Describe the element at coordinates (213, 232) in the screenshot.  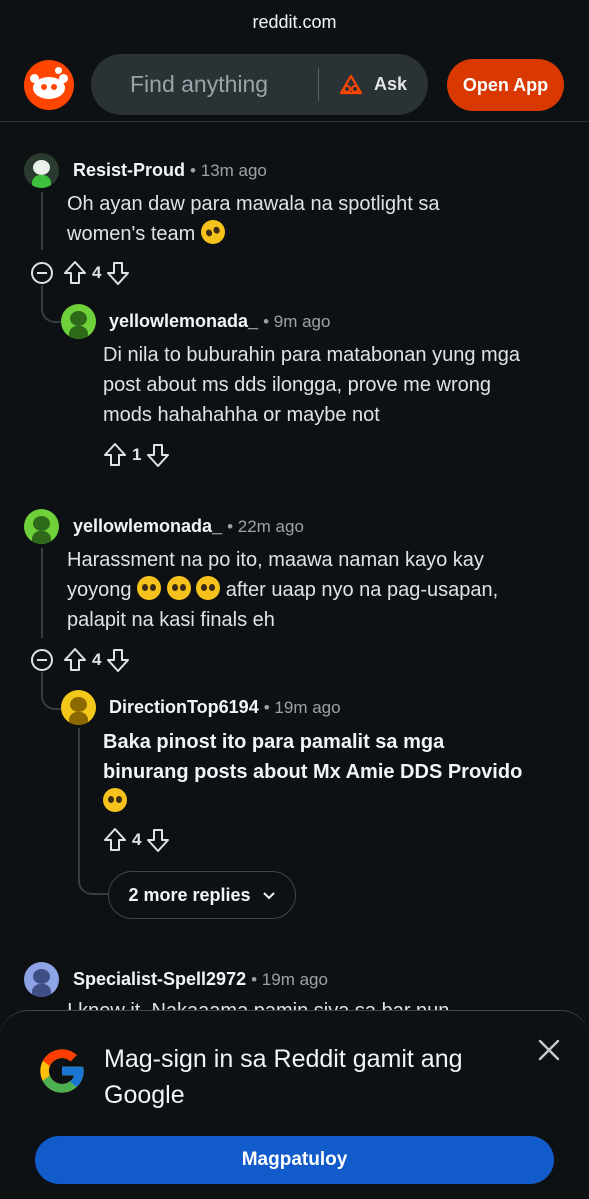
I see `laughing-emoji-icon` at that location.